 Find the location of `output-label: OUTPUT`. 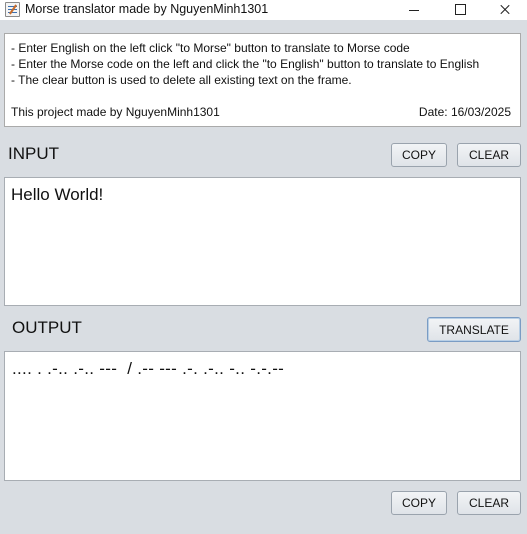

output-label: OUTPUT is located at coordinates (47, 327).